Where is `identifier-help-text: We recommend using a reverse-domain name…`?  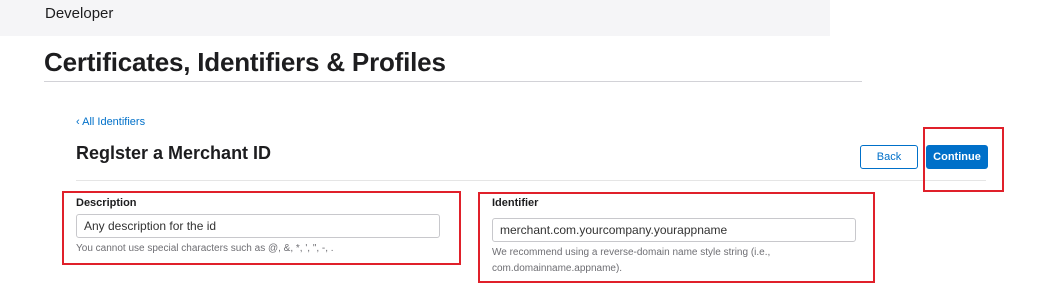
identifier-help-text: We recommend using a reverse-domain name… is located at coordinates (631, 261).